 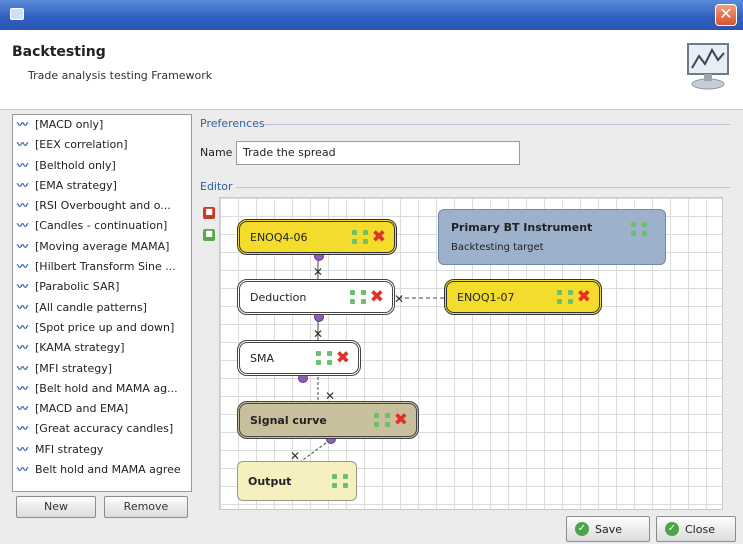 I want to click on page-subtitle: Trade analysis testing Framework, so click(x=120, y=75).